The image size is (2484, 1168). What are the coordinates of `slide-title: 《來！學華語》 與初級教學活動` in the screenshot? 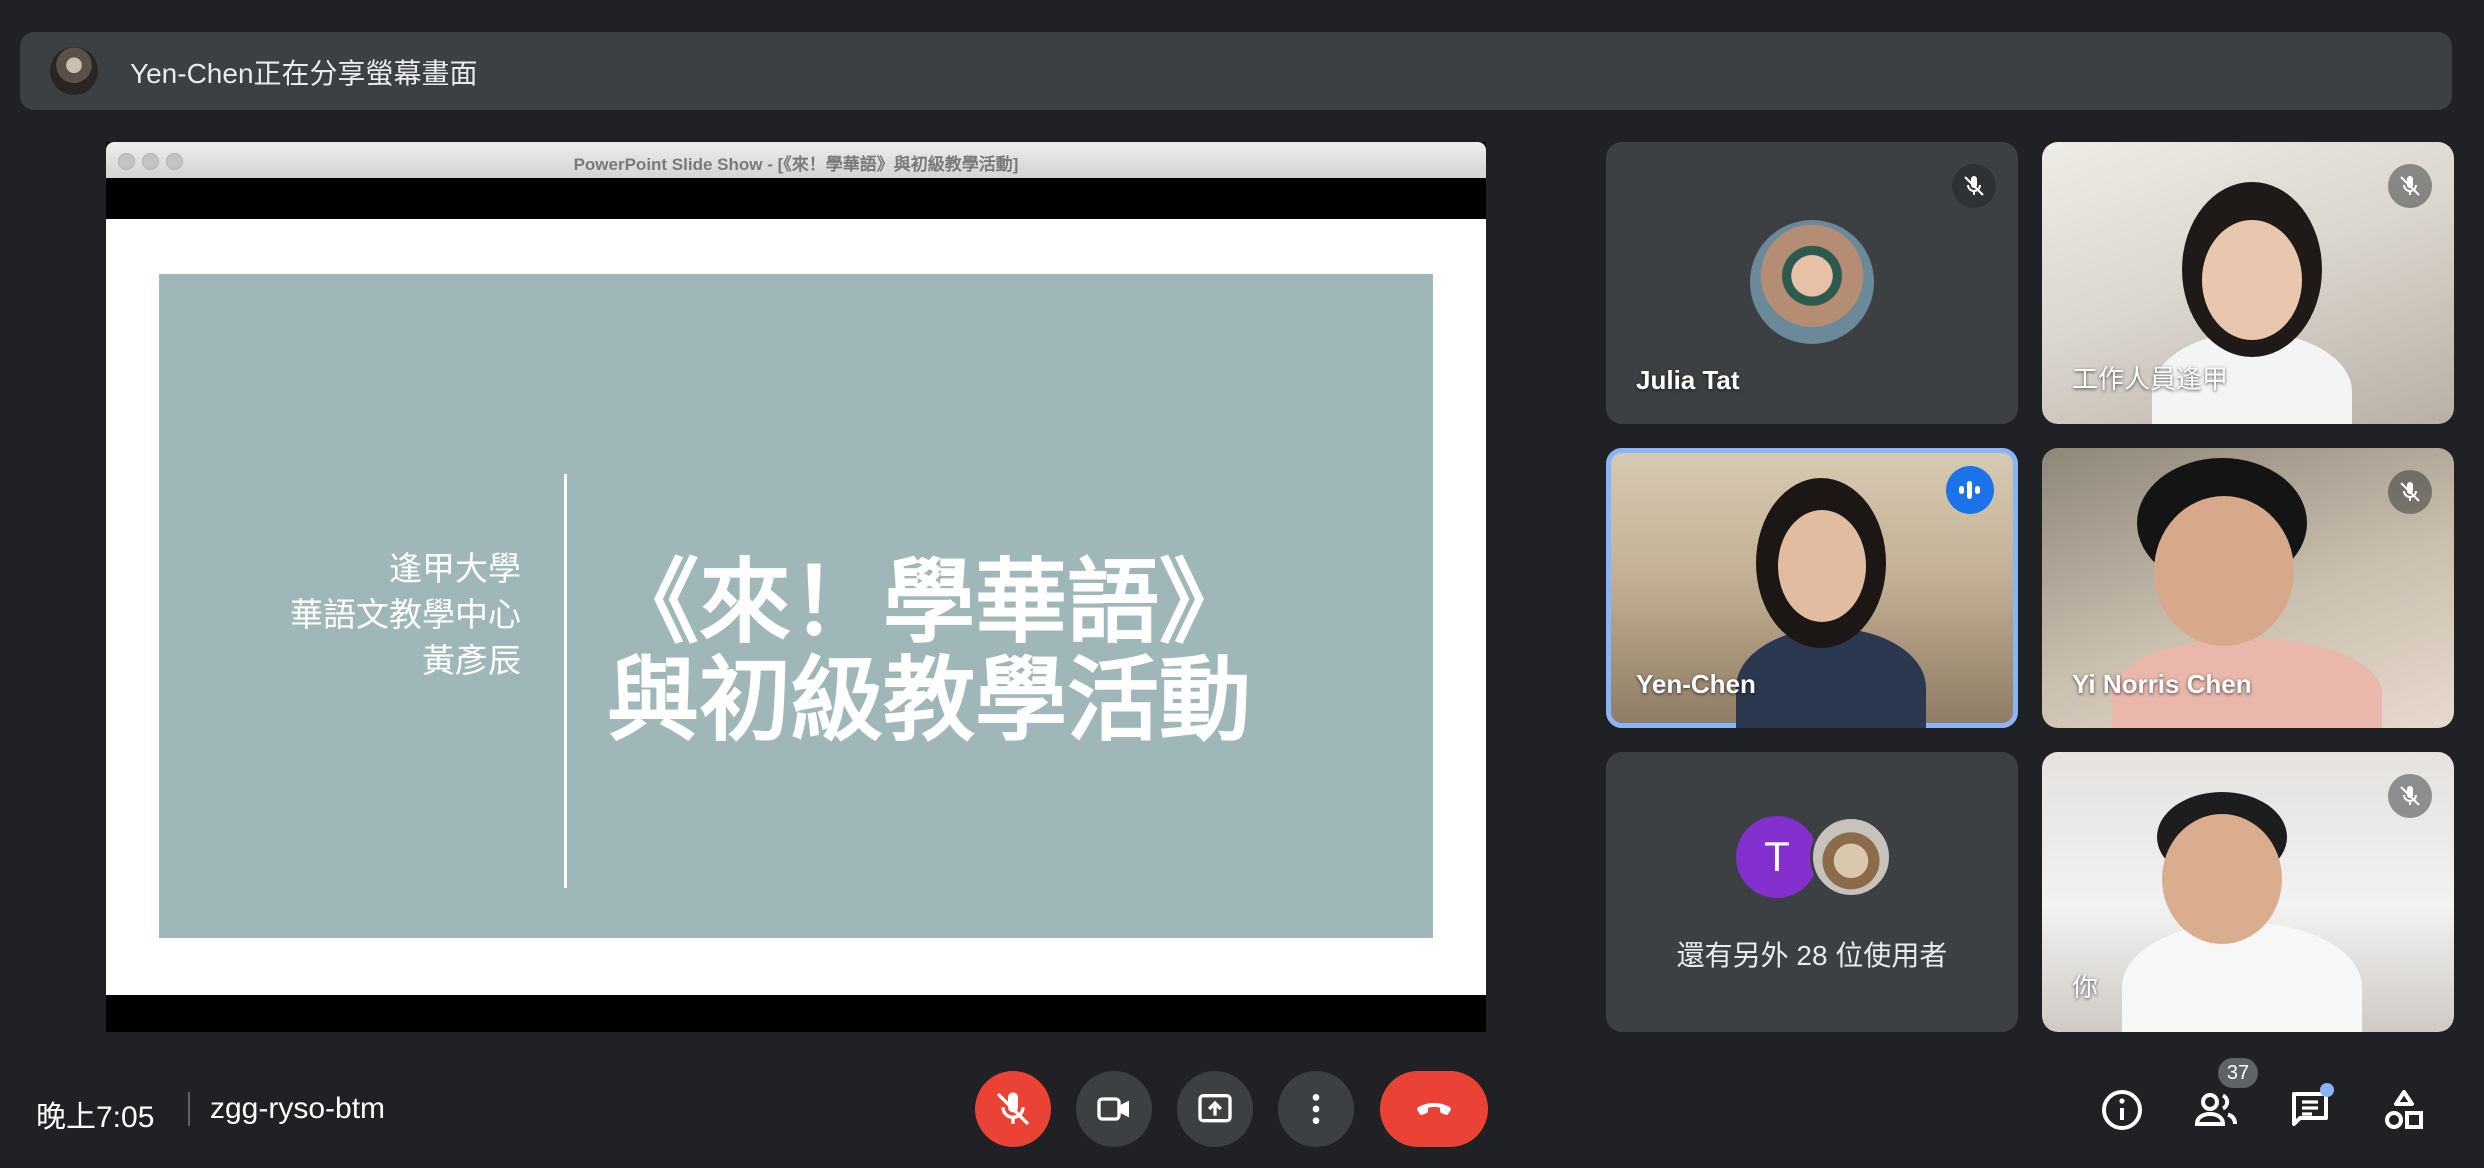 It's located at (929, 652).